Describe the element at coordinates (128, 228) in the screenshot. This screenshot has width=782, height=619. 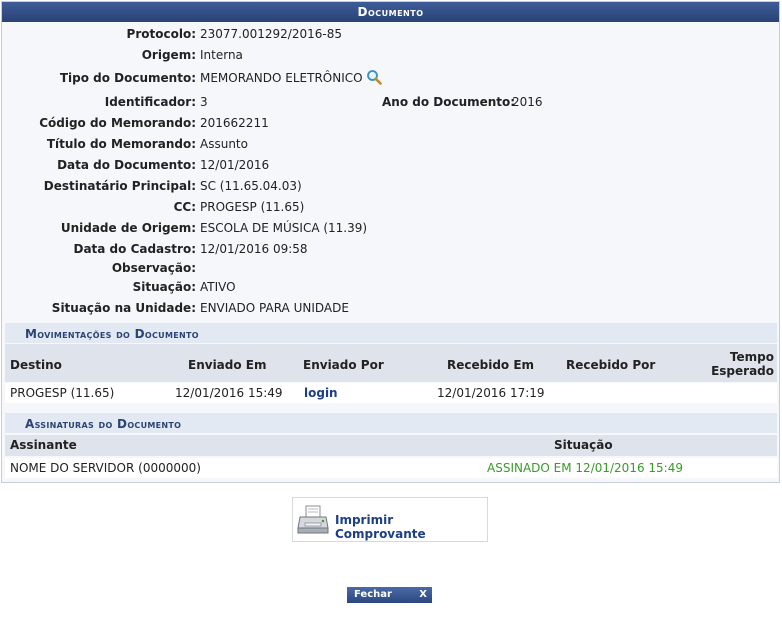
I see `unidade-label: Unidade de Origem:` at that location.